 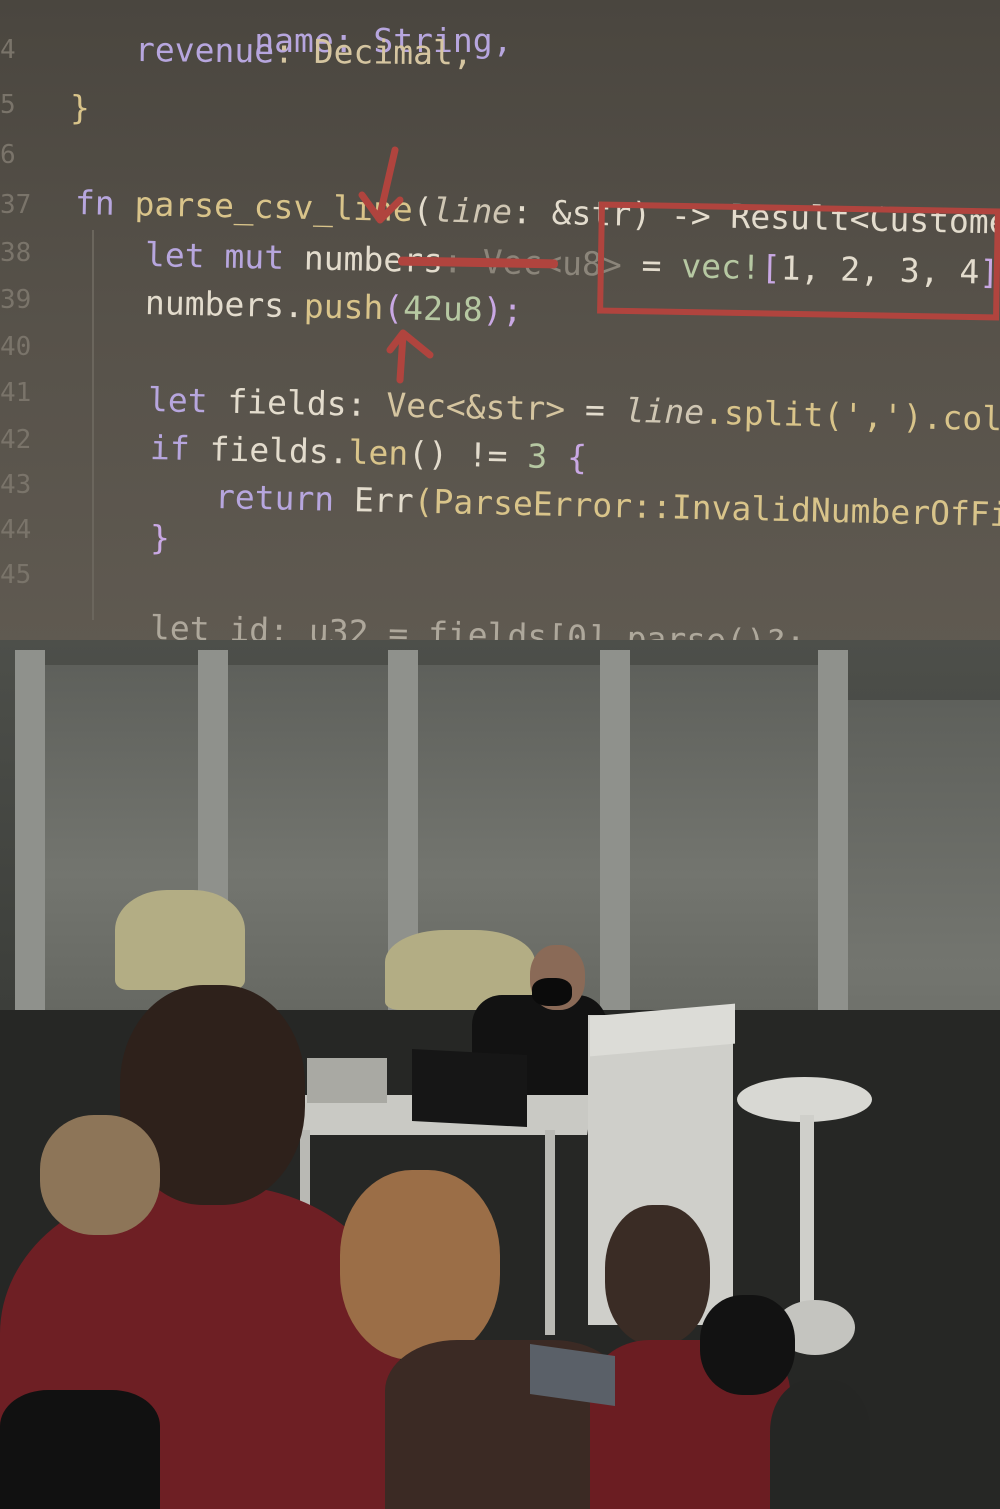 What do you see at coordinates (178, 400) in the screenshot?
I see `code-token: let` at bounding box center [178, 400].